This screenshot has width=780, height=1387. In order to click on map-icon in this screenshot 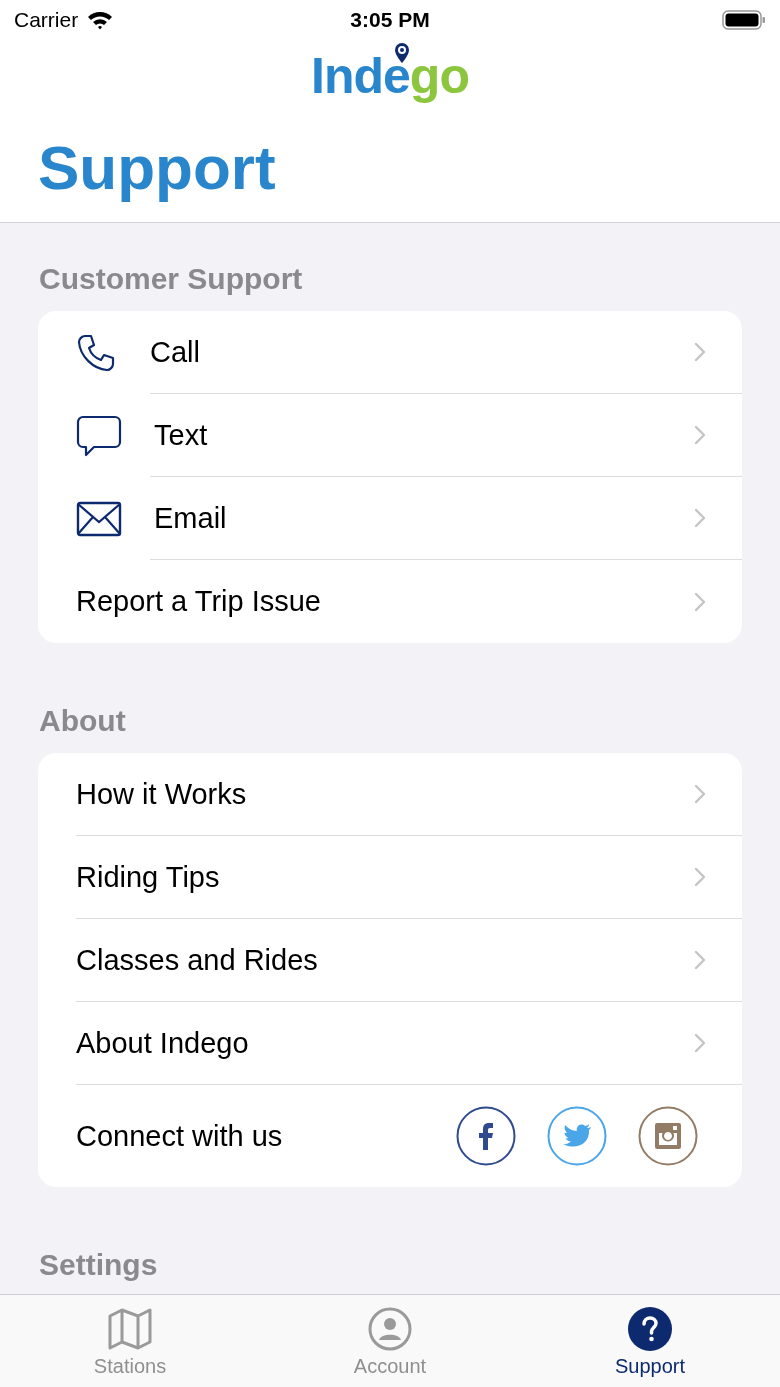, I will do `click(130, 1329)`.